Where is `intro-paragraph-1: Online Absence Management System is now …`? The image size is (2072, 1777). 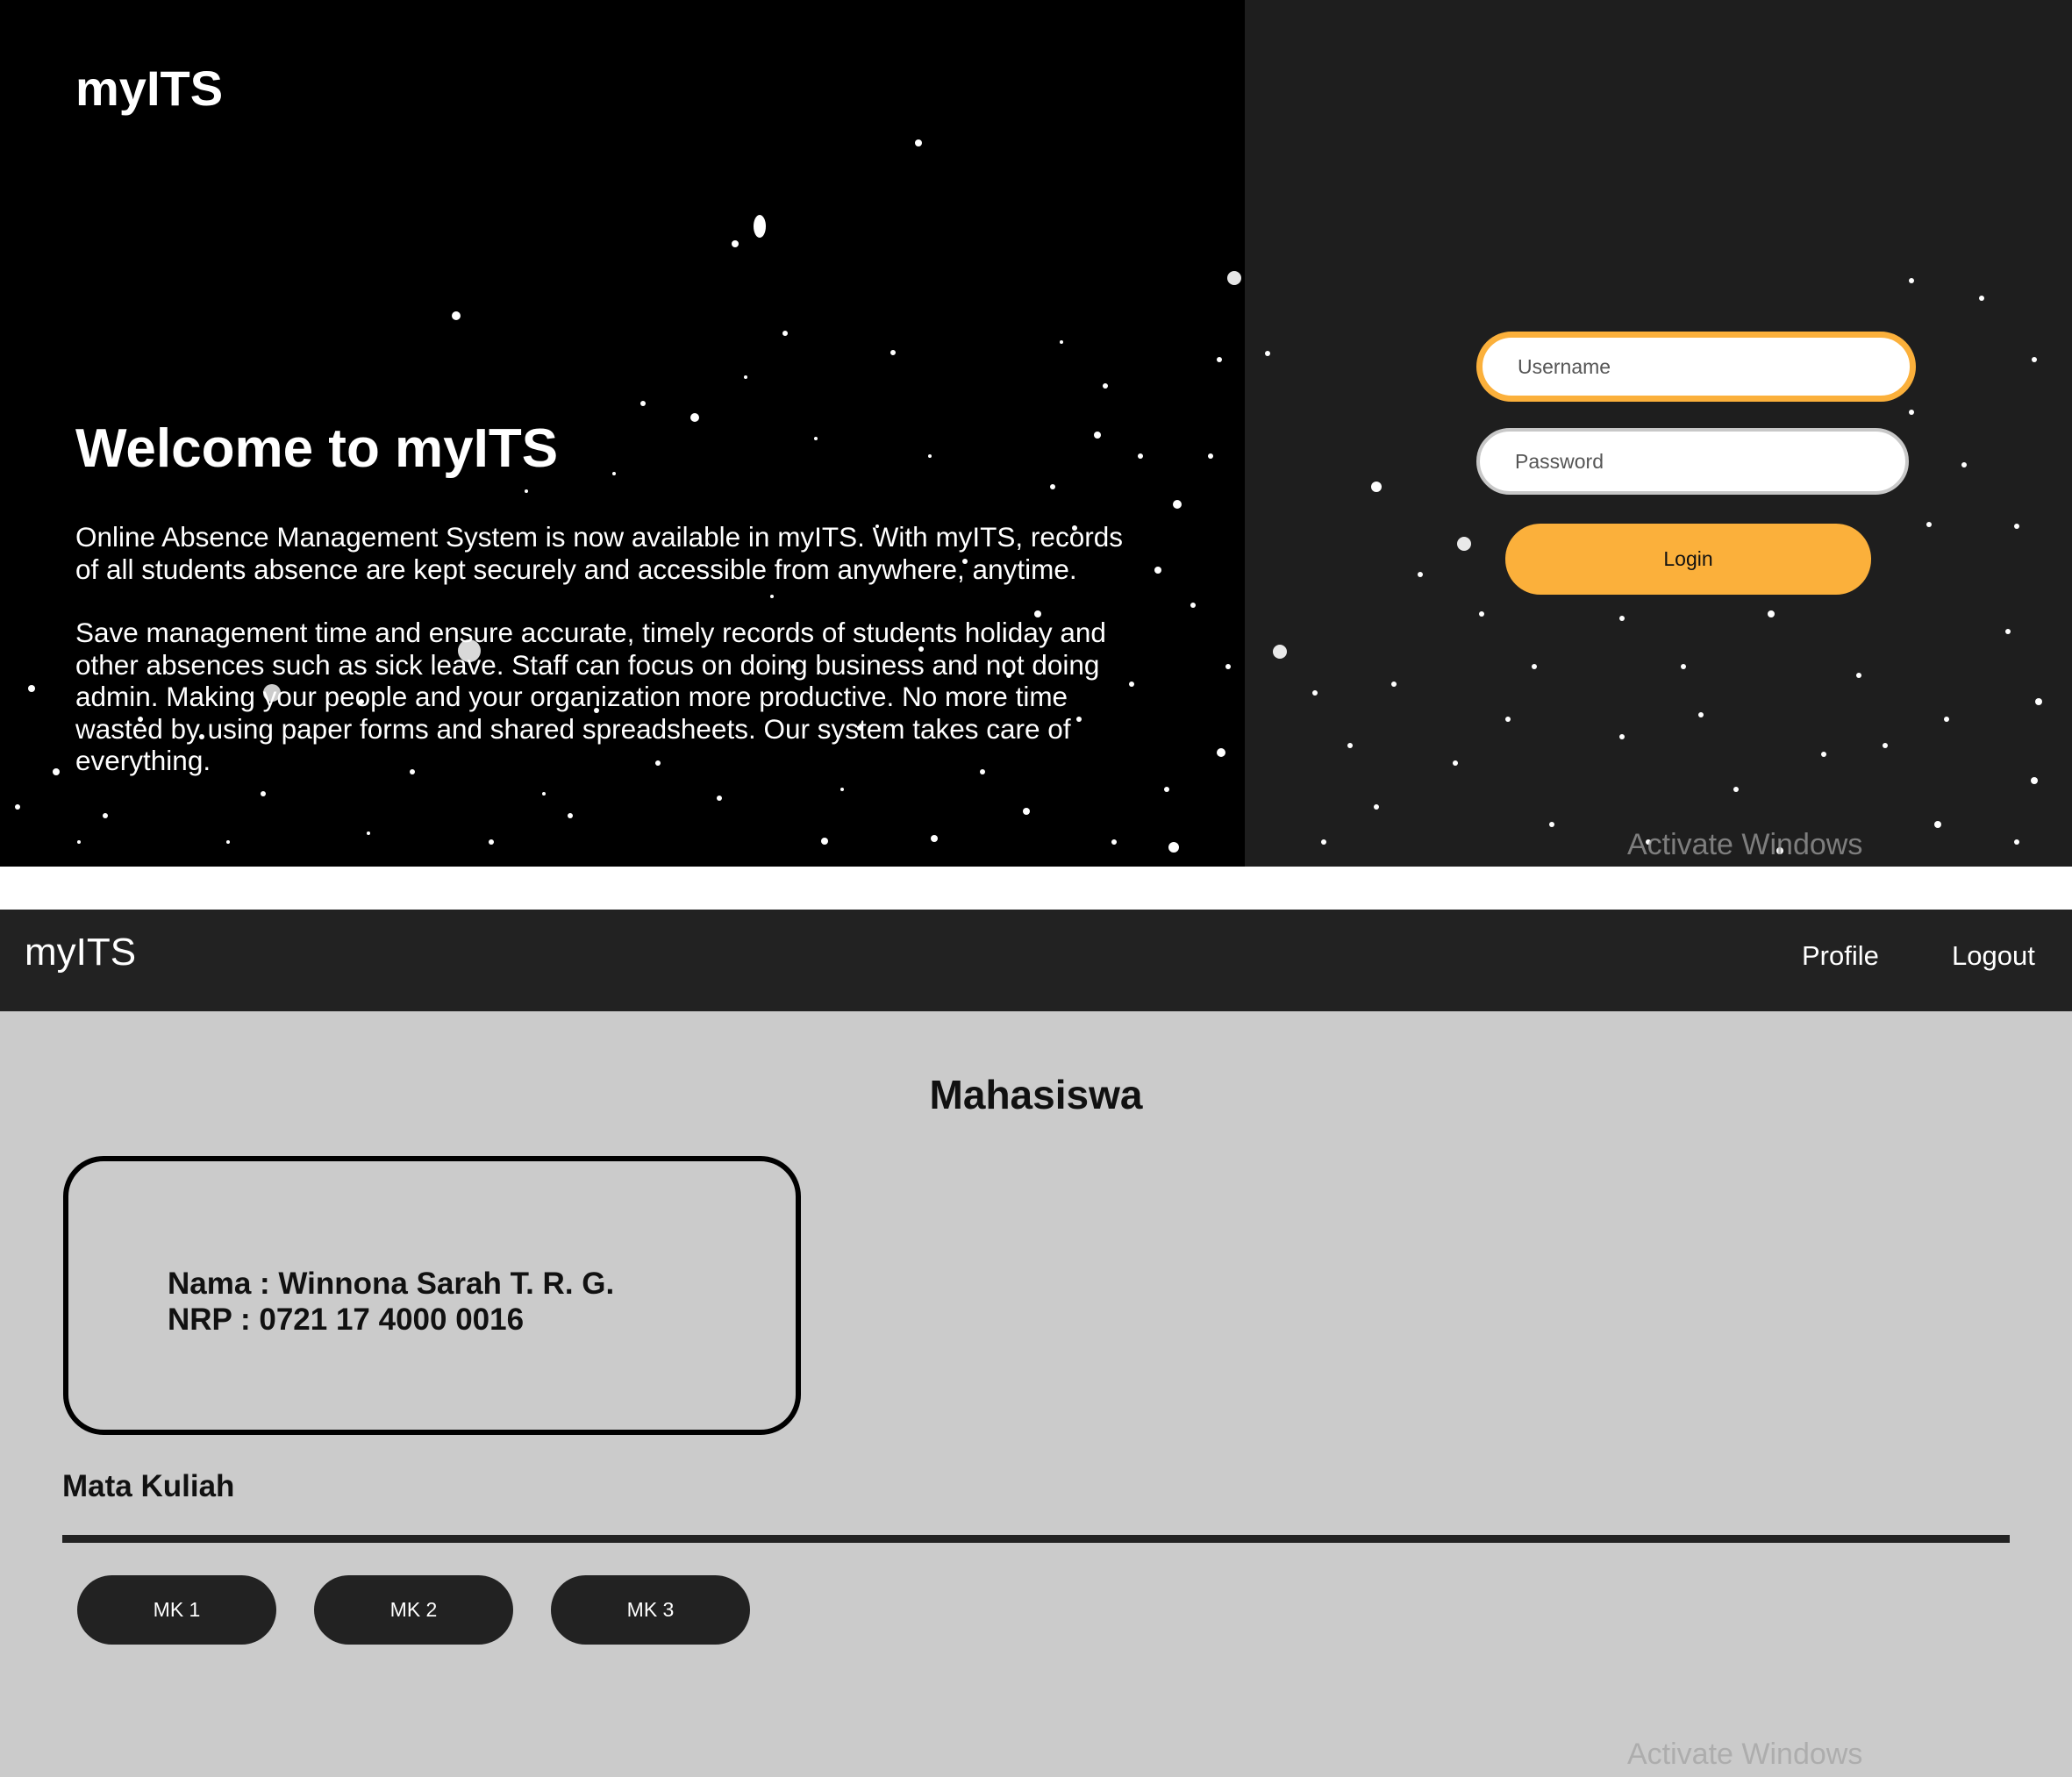
intro-paragraph-1: Online Absence Management System is now … is located at coordinates (599, 553).